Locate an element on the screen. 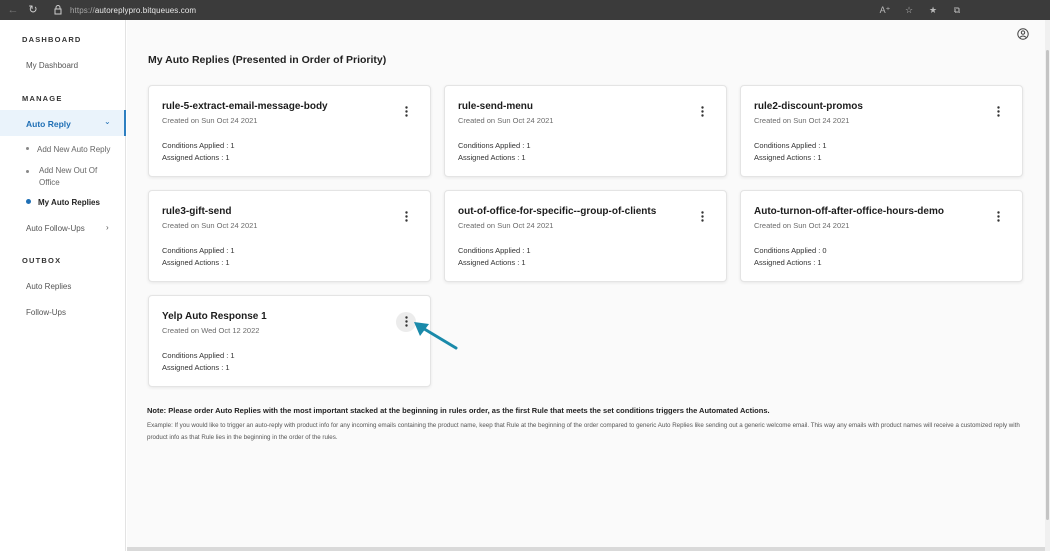 The width and height of the screenshot is (1050, 551). sidebar-heading-dashboard: DASHBOARD is located at coordinates (52, 39).